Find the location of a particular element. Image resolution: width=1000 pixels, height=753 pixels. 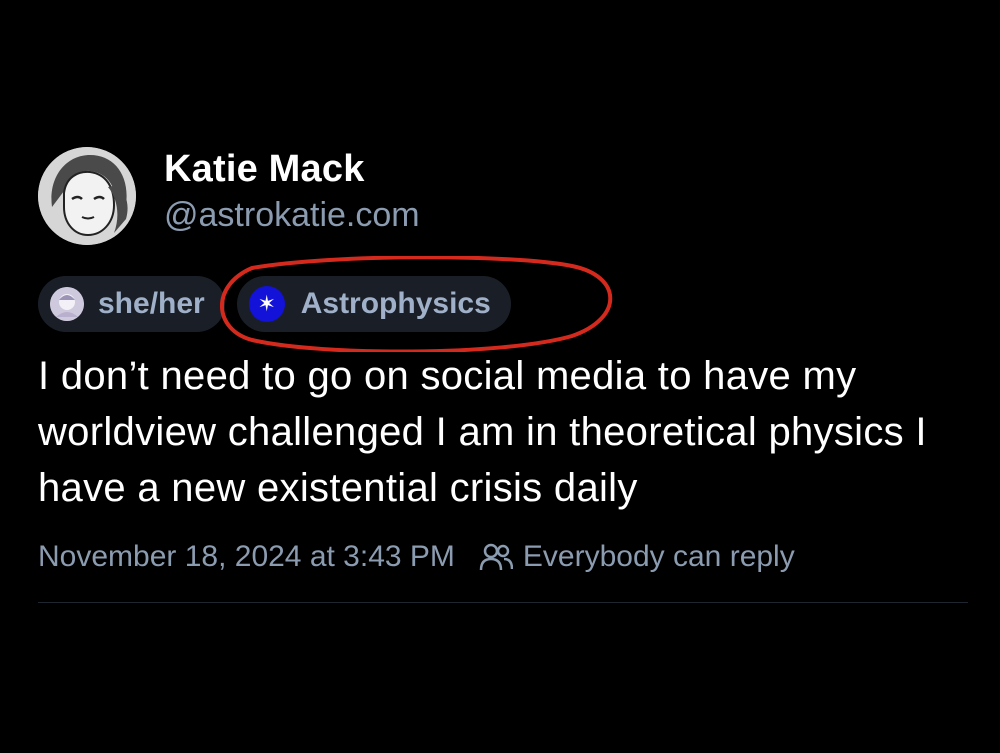

label-chip-pronouns-text: she/her is located at coordinates (151, 303).